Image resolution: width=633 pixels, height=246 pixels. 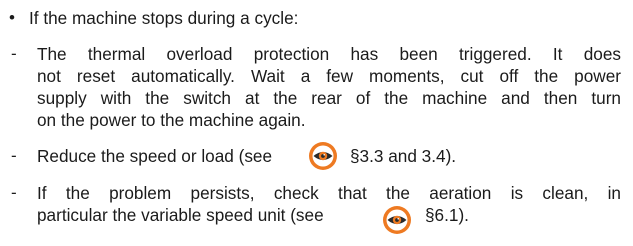 I want to click on item-3-line-2-before-icon: particular the variable speed unit (see, so click(x=180, y=215).